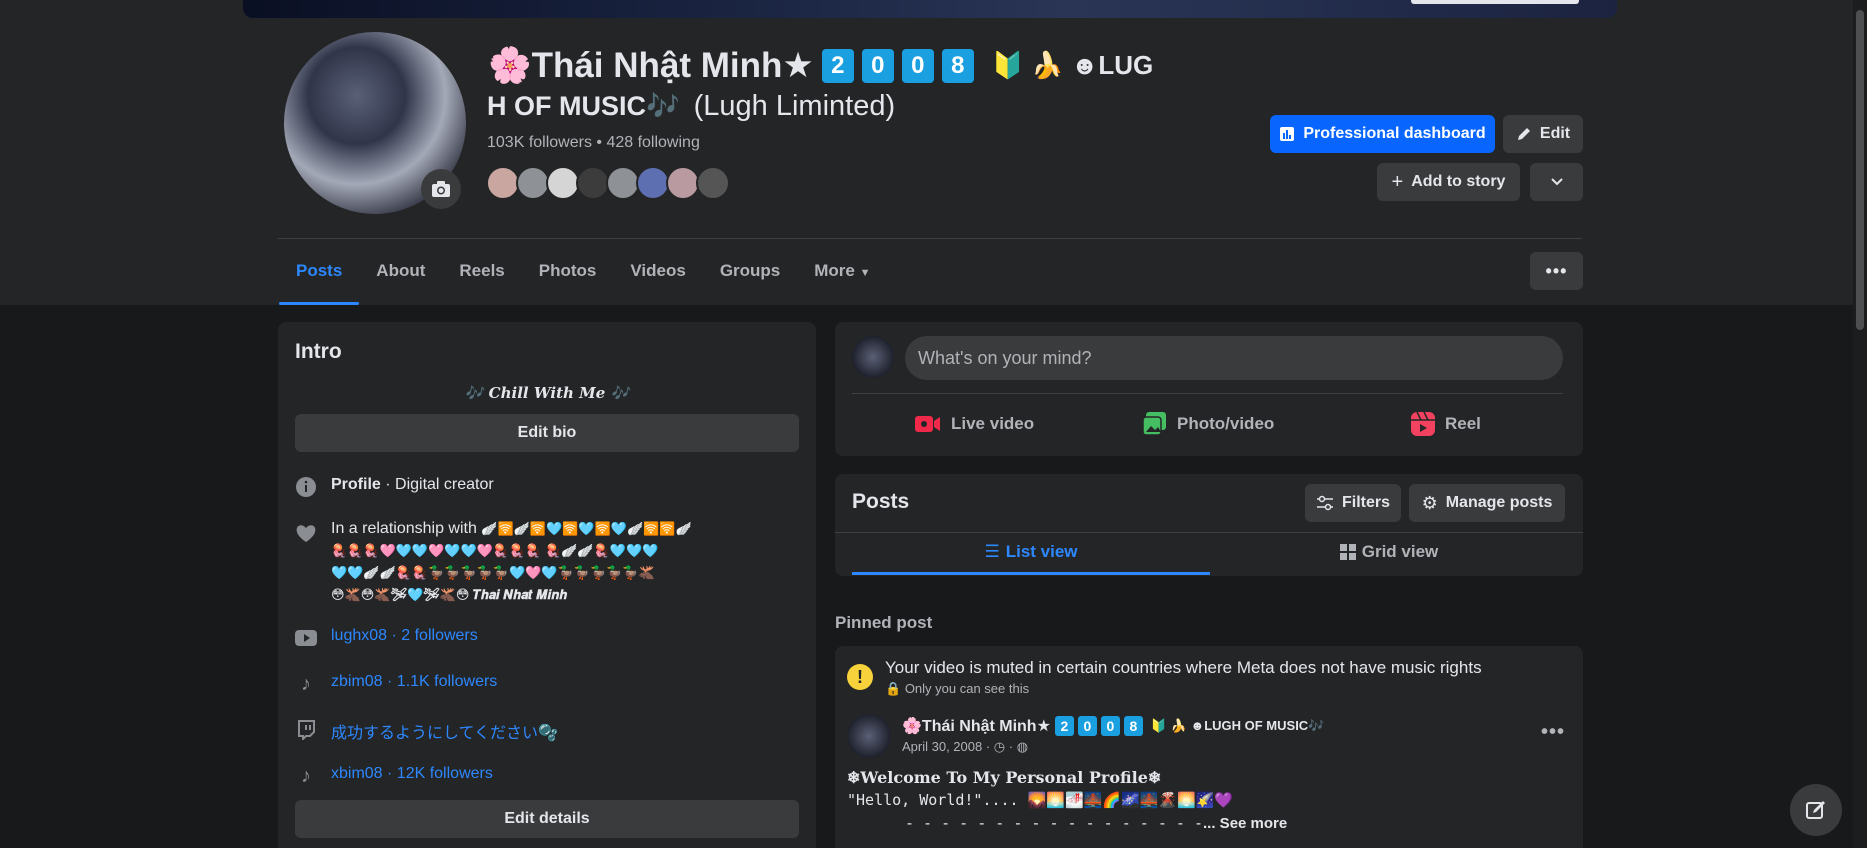  Describe the element at coordinates (1004, 777) in the screenshot. I see `post-body-heading: ❄Welcome To My Personal Profile❄` at that location.